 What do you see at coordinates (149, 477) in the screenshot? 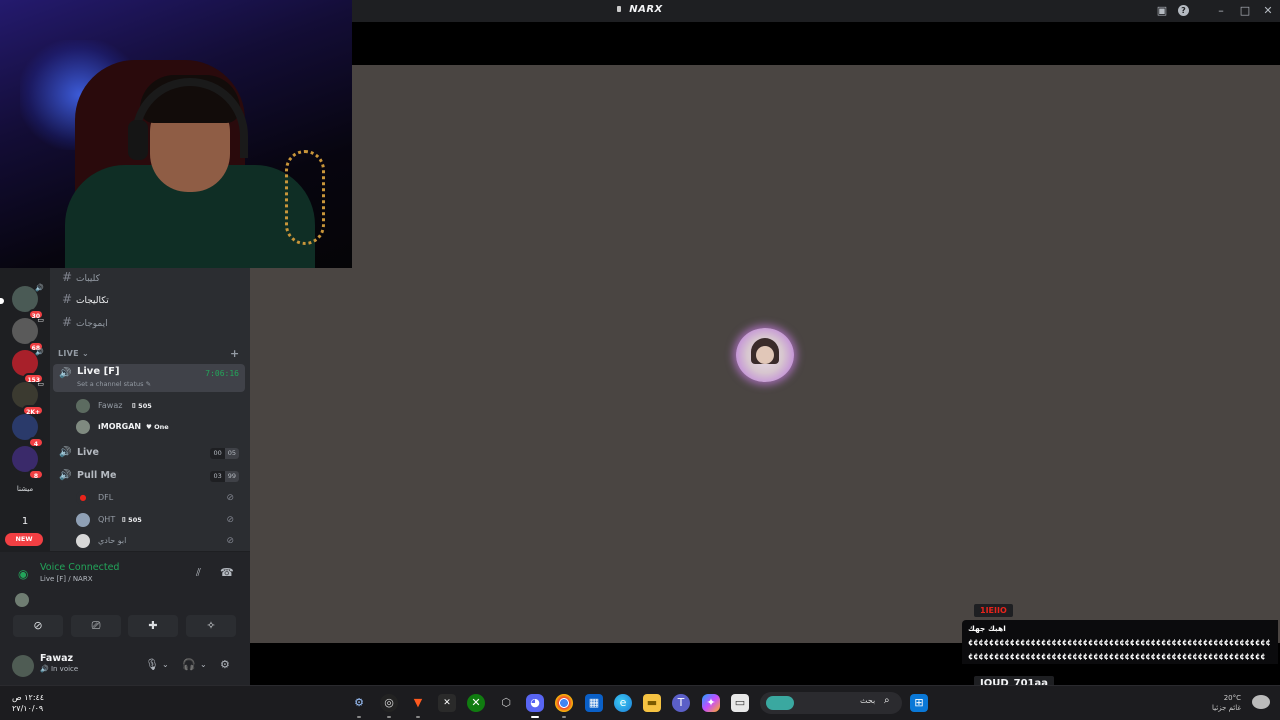
I see `voice-channel: 🔊 Pull Me 03 99` at bounding box center [149, 477].